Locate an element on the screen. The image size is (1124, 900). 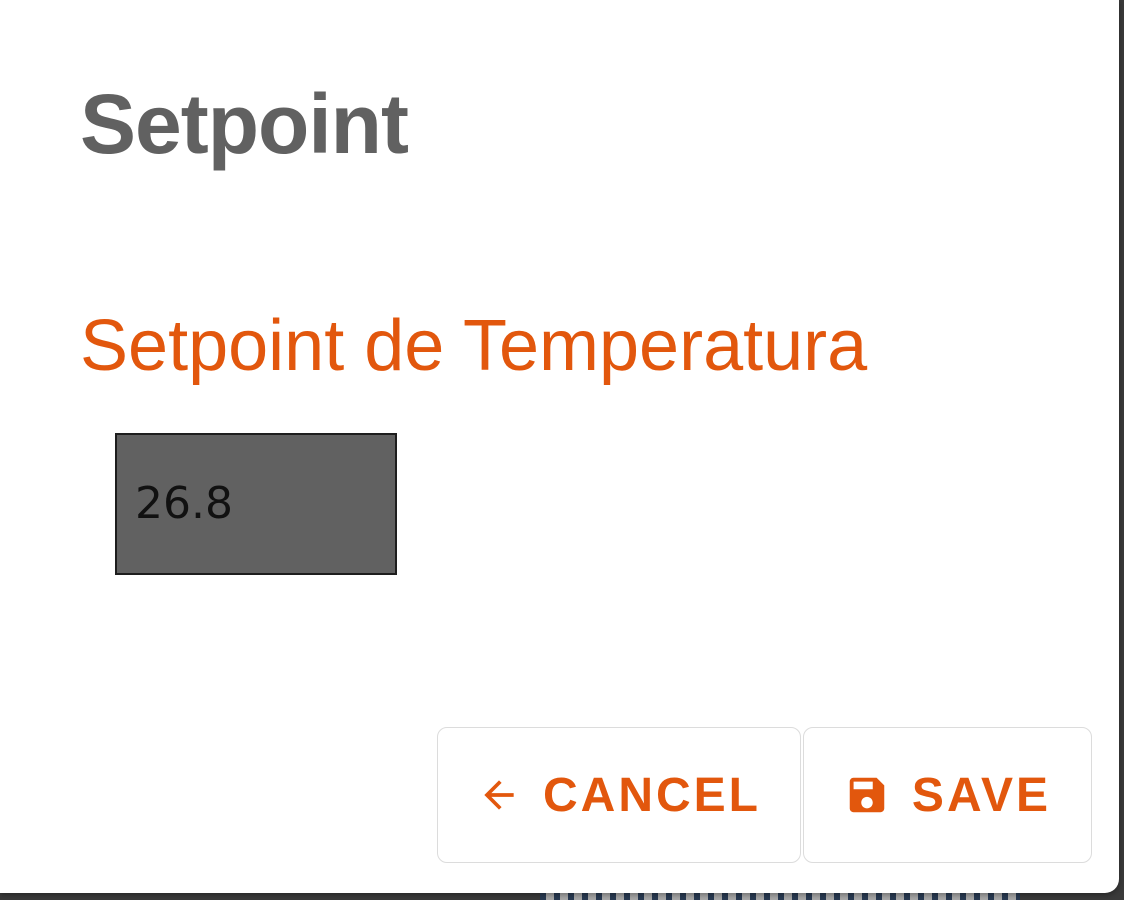
arrow-left-icon is located at coordinates (499, 795).